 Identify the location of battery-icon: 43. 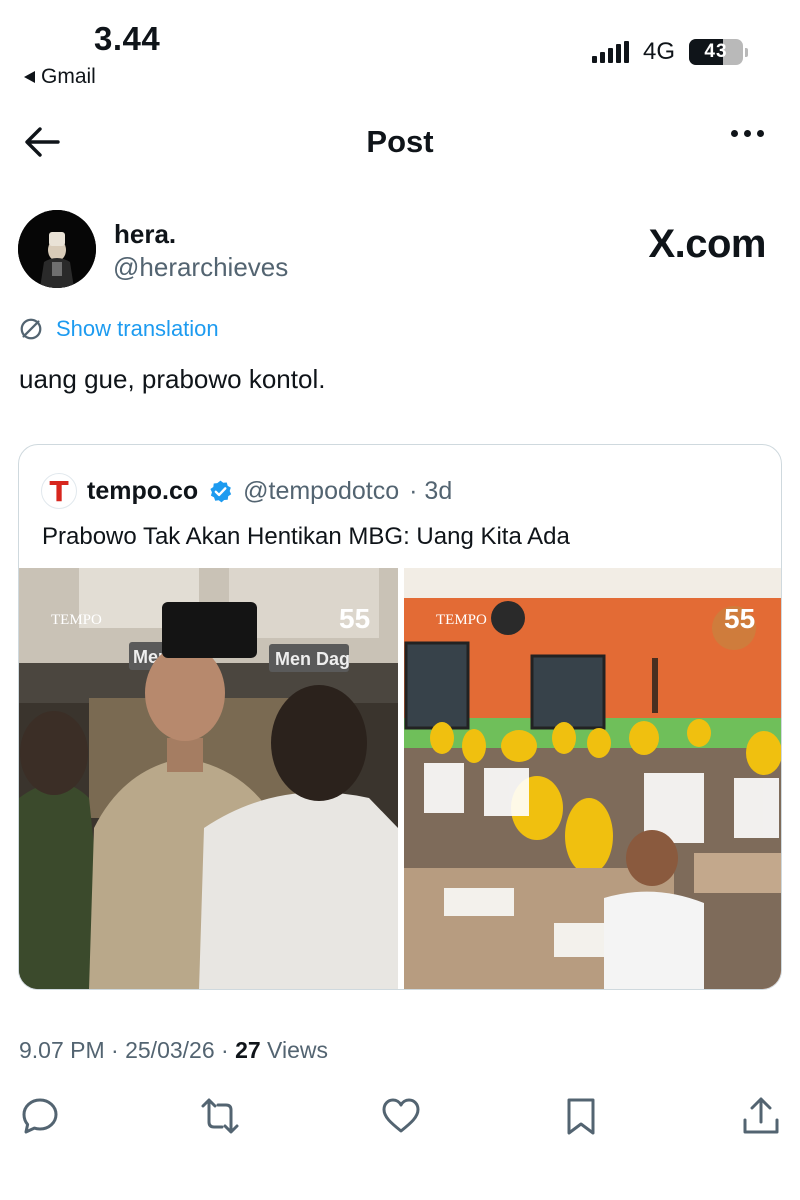
(716, 52).